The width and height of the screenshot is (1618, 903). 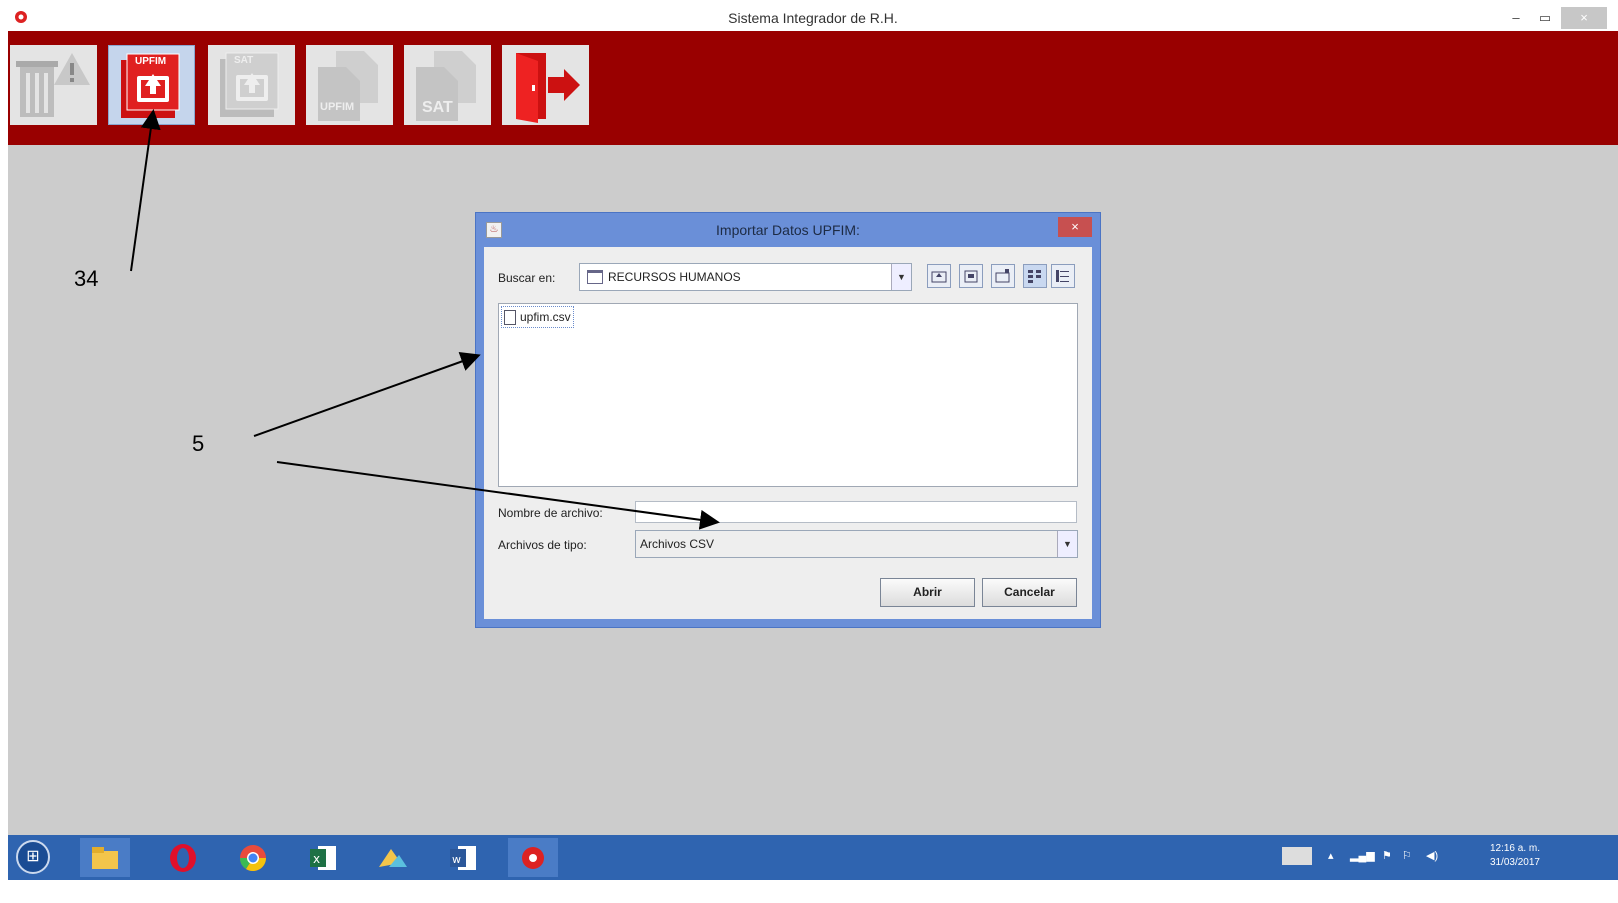 What do you see at coordinates (198, 443) in the screenshot?
I see `annotation-label-5: 5` at bounding box center [198, 443].